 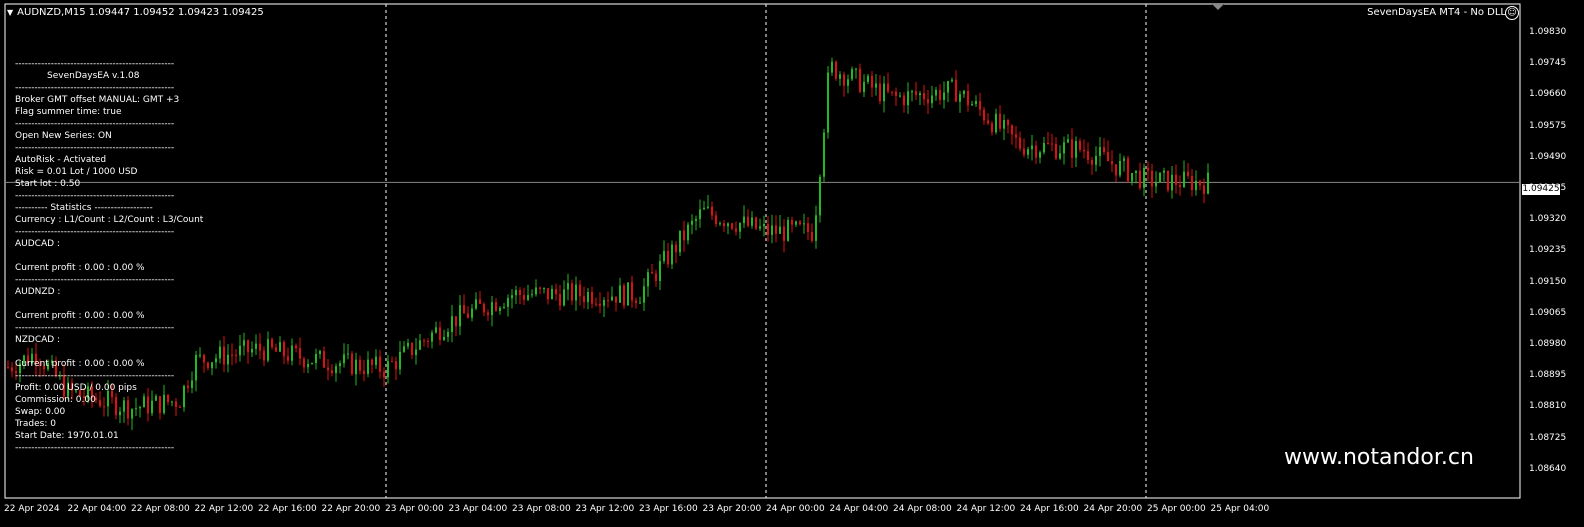 What do you see at coordinates (986, 509) in the screenshot?
I see `time-axis-label: 24 Apr 12:00` at bounding box center [986, 509].